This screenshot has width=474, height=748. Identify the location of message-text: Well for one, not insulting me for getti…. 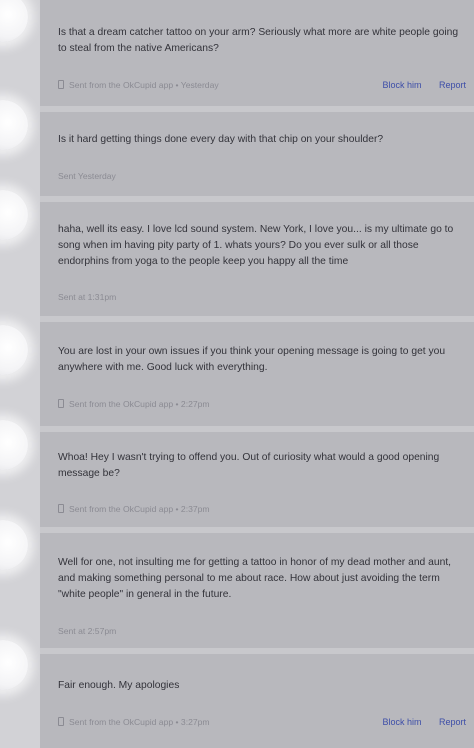
(255, 578).